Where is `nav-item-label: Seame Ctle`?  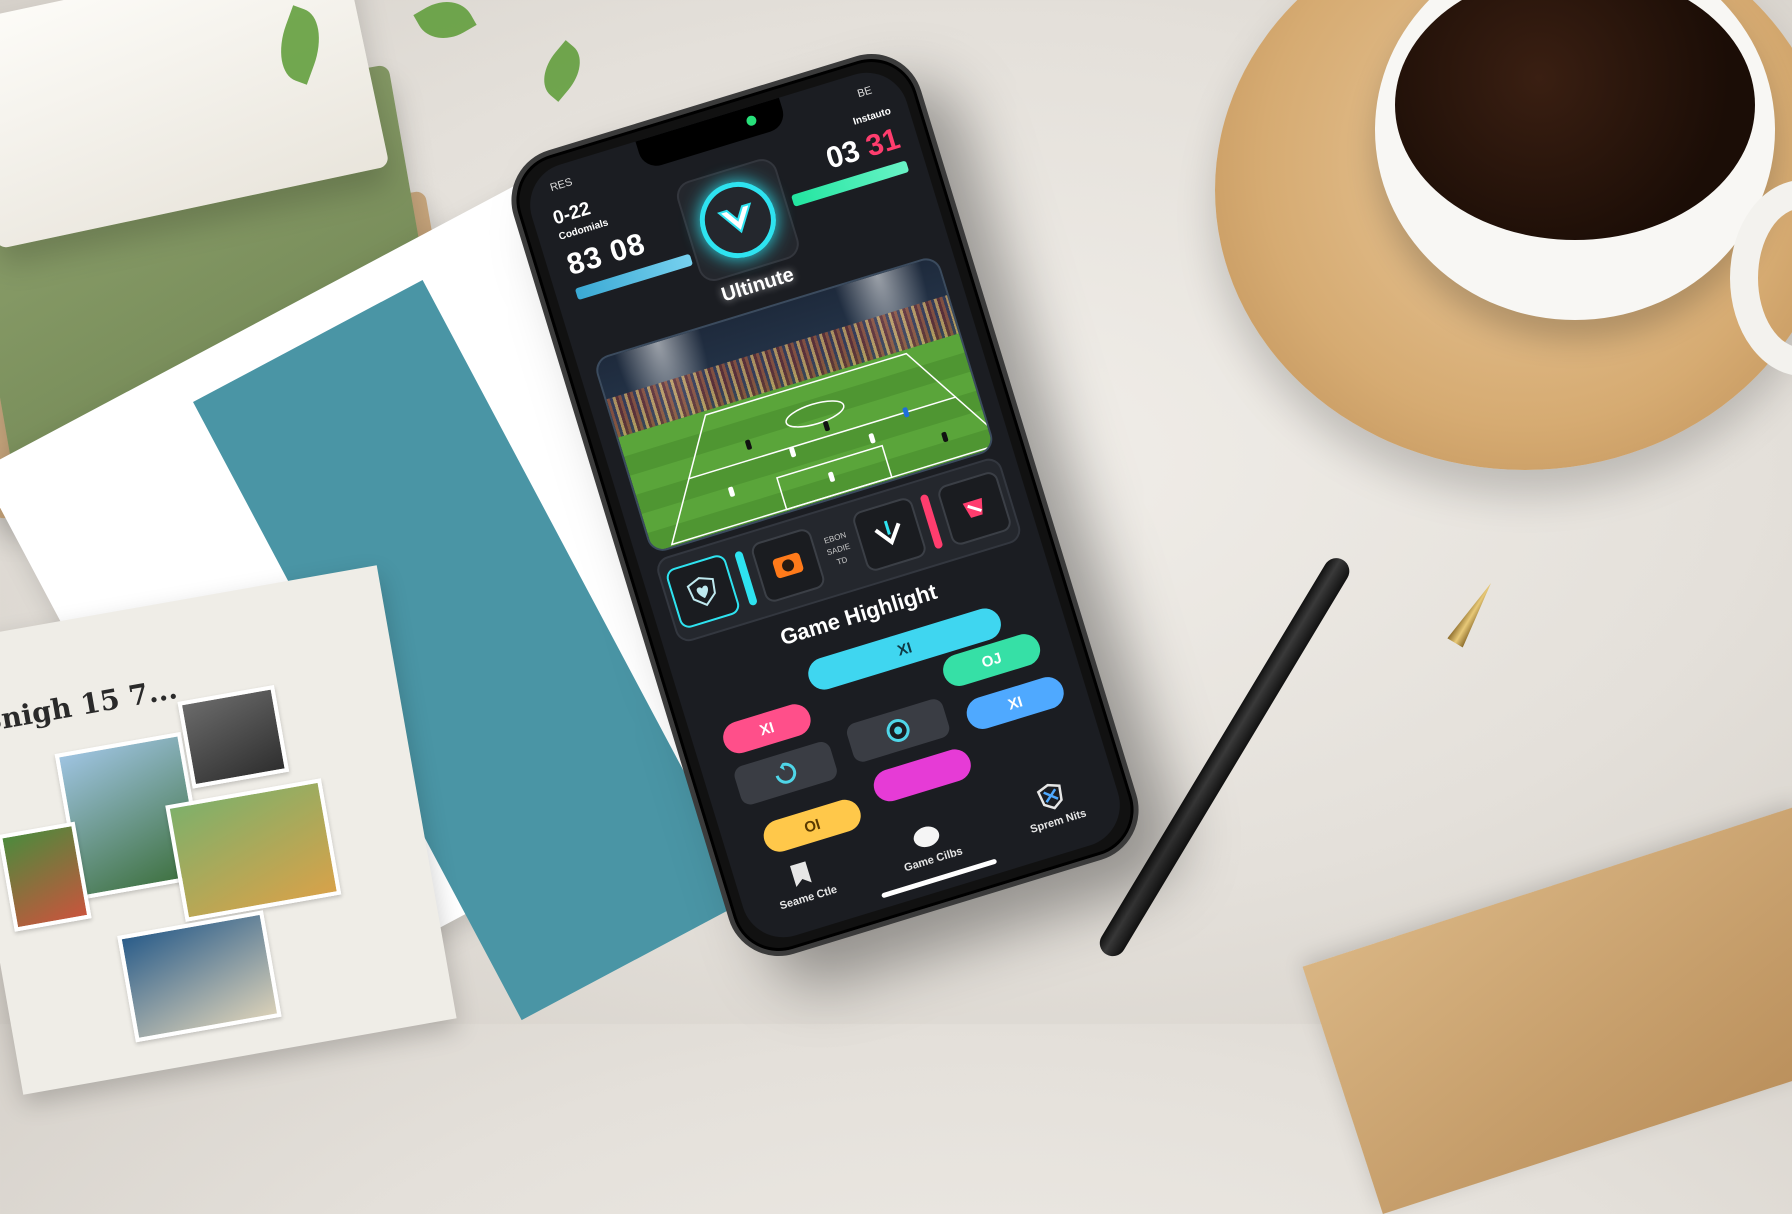
nav-item-label: Seame Ctle is located at coordinates (808, 898).